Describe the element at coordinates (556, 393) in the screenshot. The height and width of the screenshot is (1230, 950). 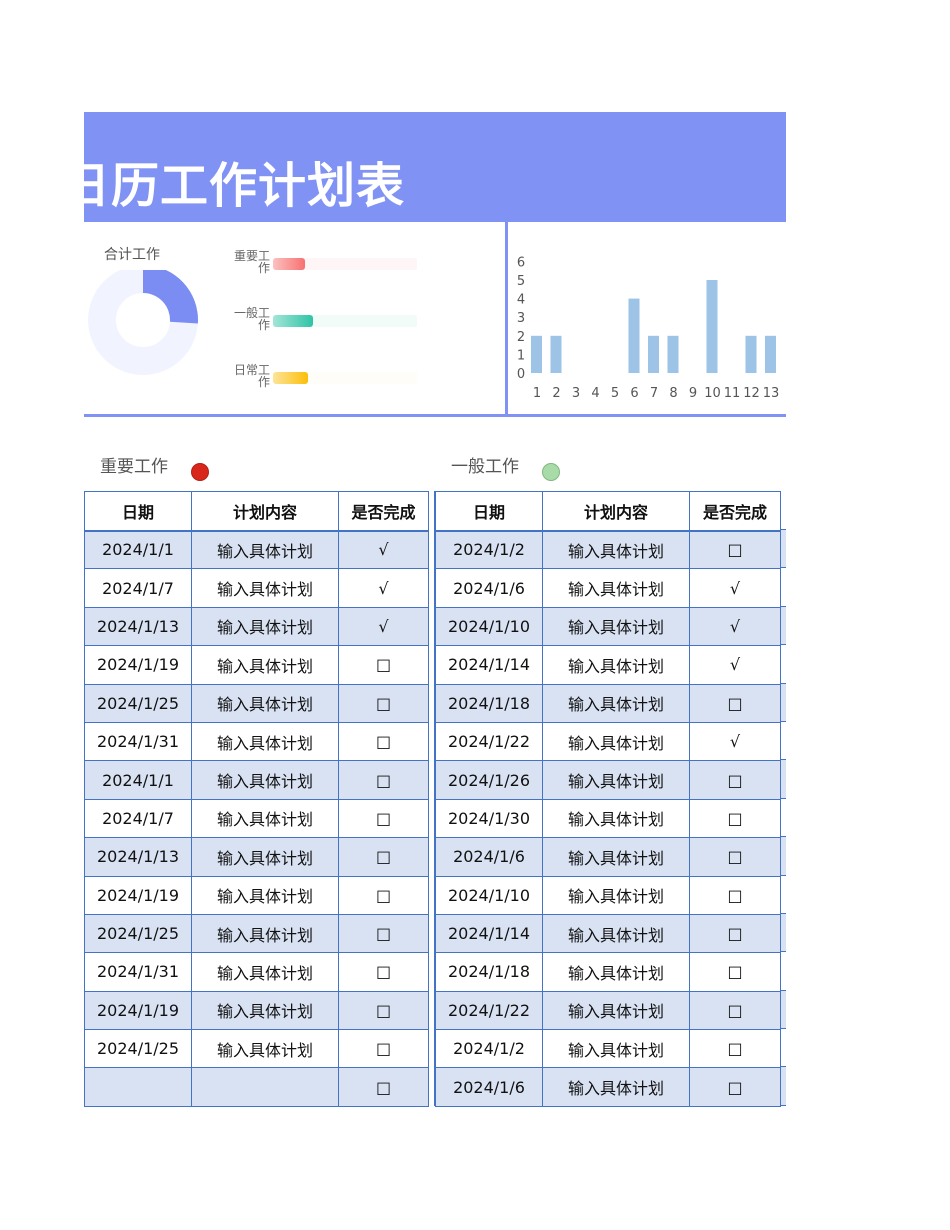
I see `x-tick-label: 2` at that location.